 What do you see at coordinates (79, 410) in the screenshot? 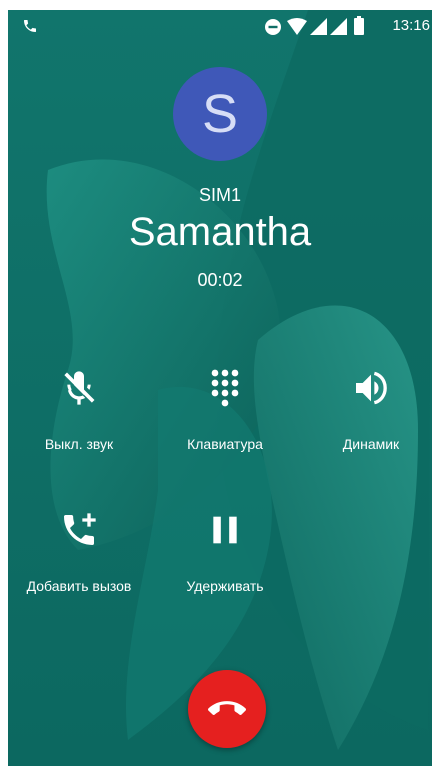
I see `mute-button: Выкл. звук` at bounding box center [79, 410].